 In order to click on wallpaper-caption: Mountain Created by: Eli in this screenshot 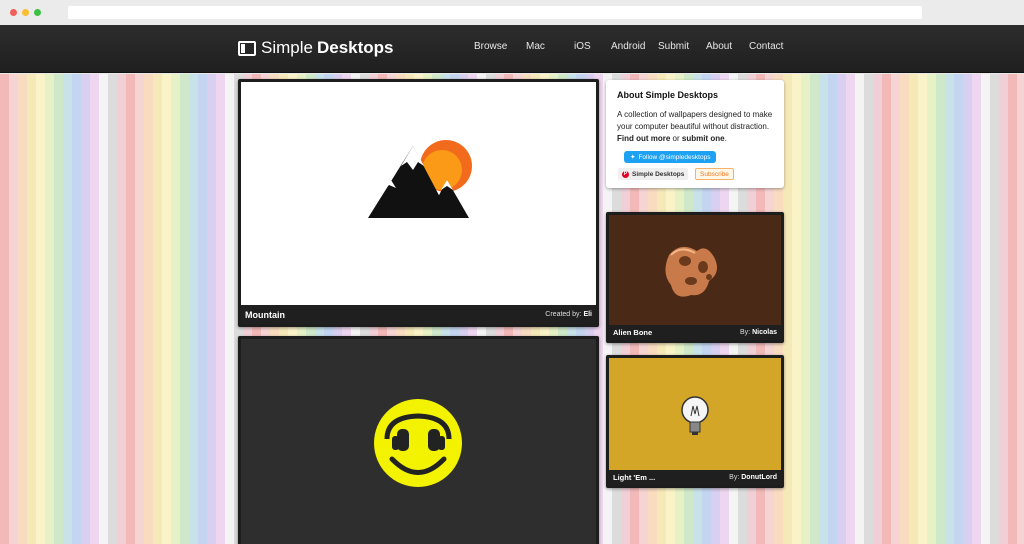, I will do `click(418, 314)`.